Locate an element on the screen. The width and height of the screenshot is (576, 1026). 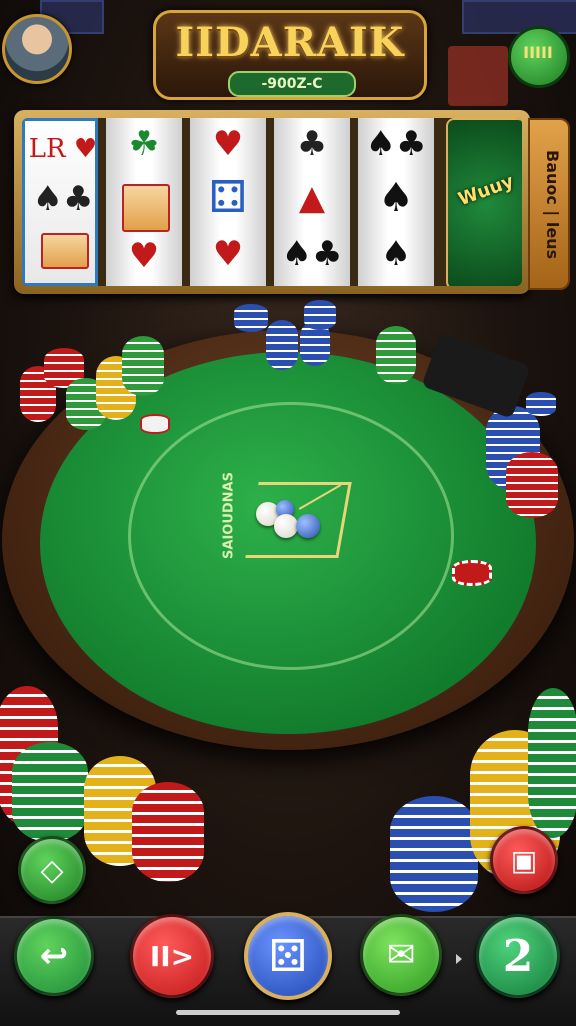
reel-3-symbol-top: ♥ is located at coordinates (228, 144).